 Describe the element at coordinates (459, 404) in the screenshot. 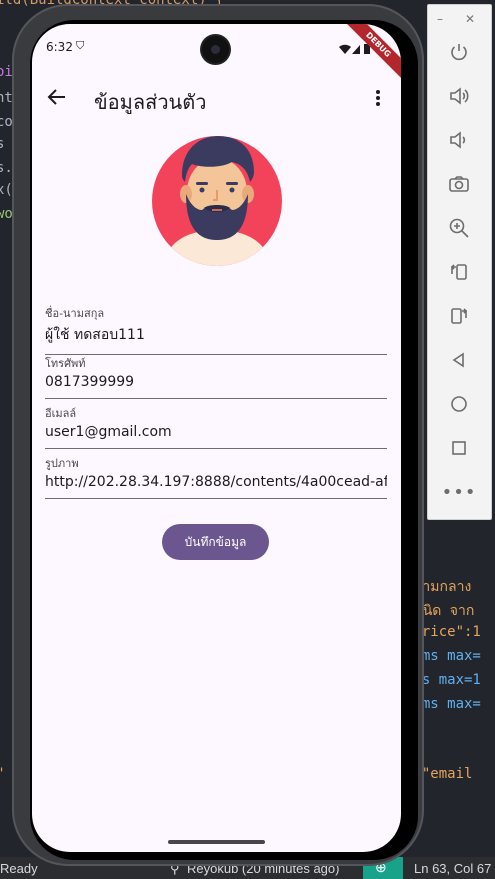

I see `home-icon` at that location.